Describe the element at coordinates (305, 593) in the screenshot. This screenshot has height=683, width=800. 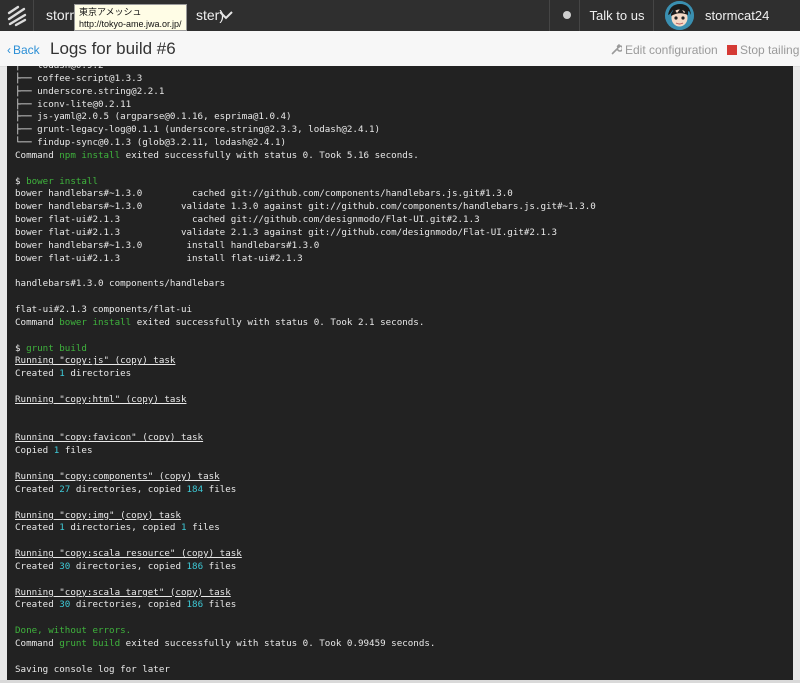
I see `console-line: Running "copy:scala_target" (copy) task` at that location.